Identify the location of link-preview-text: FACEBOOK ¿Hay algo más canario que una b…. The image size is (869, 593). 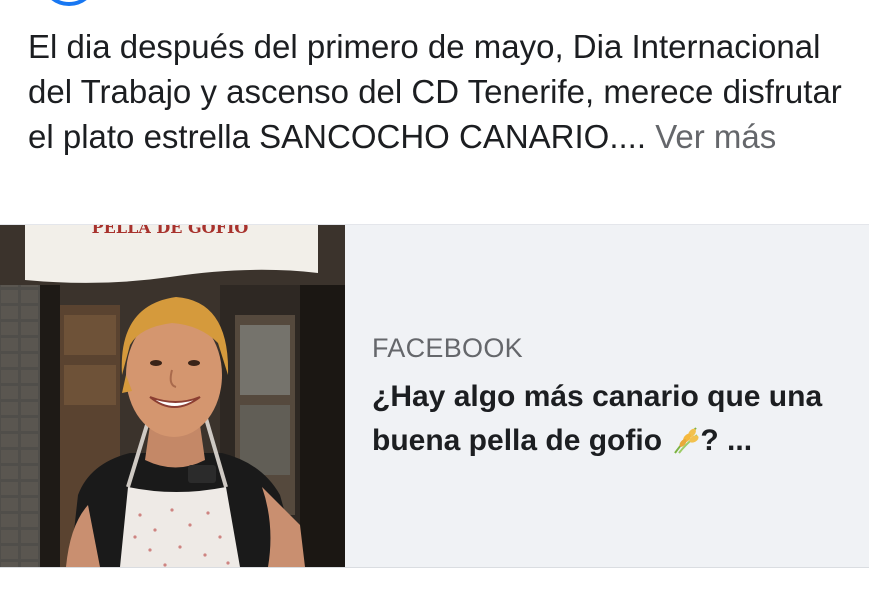
(612, 397).